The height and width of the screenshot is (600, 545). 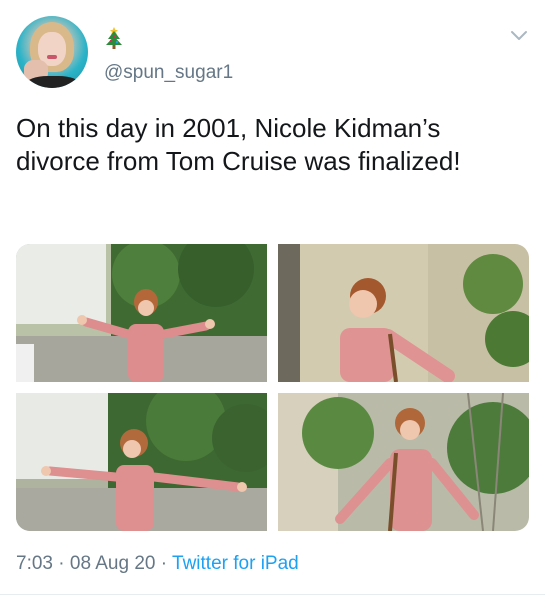 I want to click on divider, so click(x=272, y=594).